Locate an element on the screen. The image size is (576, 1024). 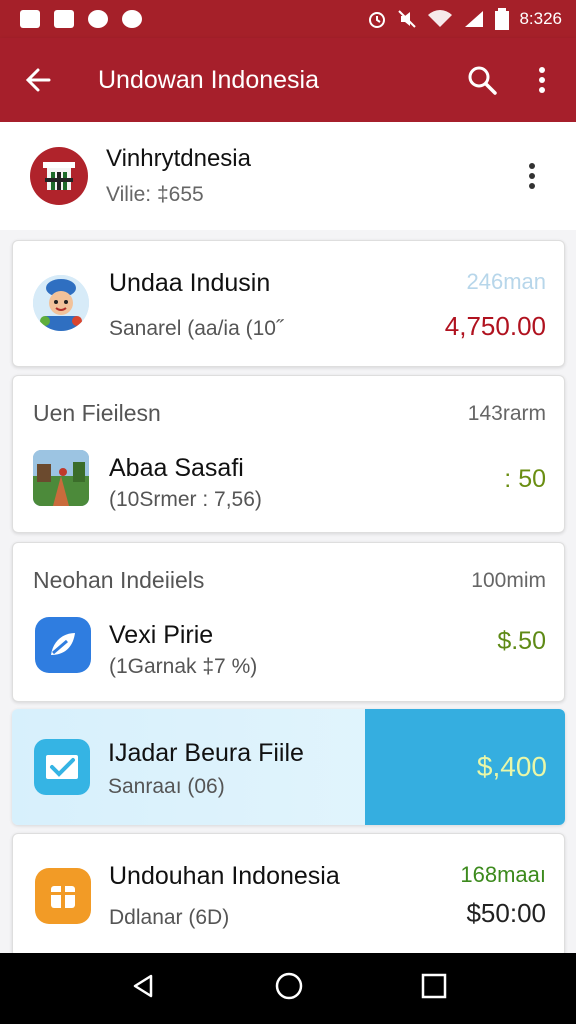
status-time: 8:326 is located at coordinates (540, 18).